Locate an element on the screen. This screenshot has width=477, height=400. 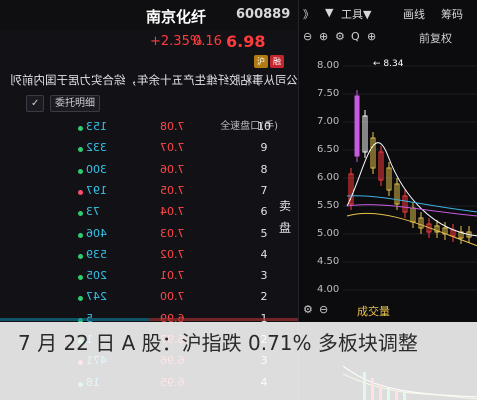
orderbook-row: 5 7.03 406 is located at coordinates (149, 237).